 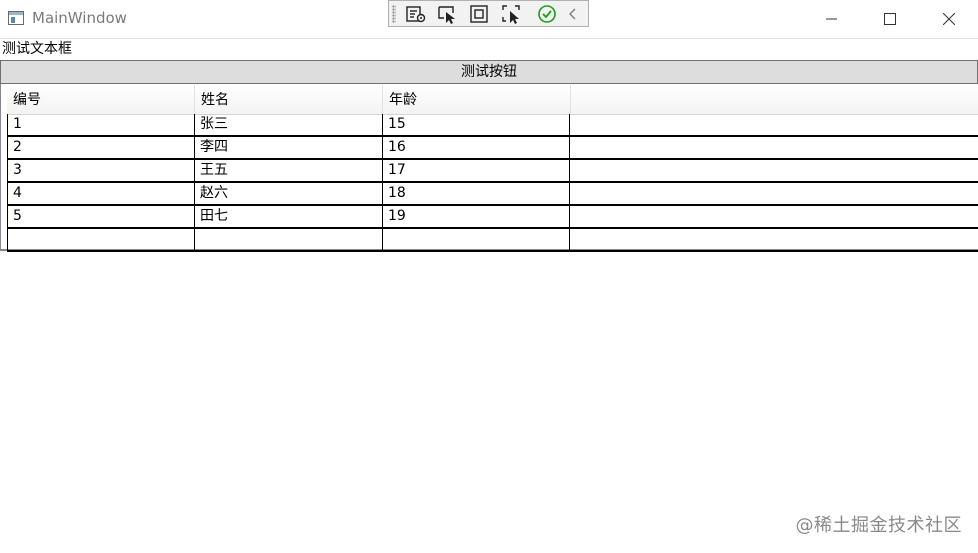 I want to click on cell-id: 3, so click(x=101, y=170).